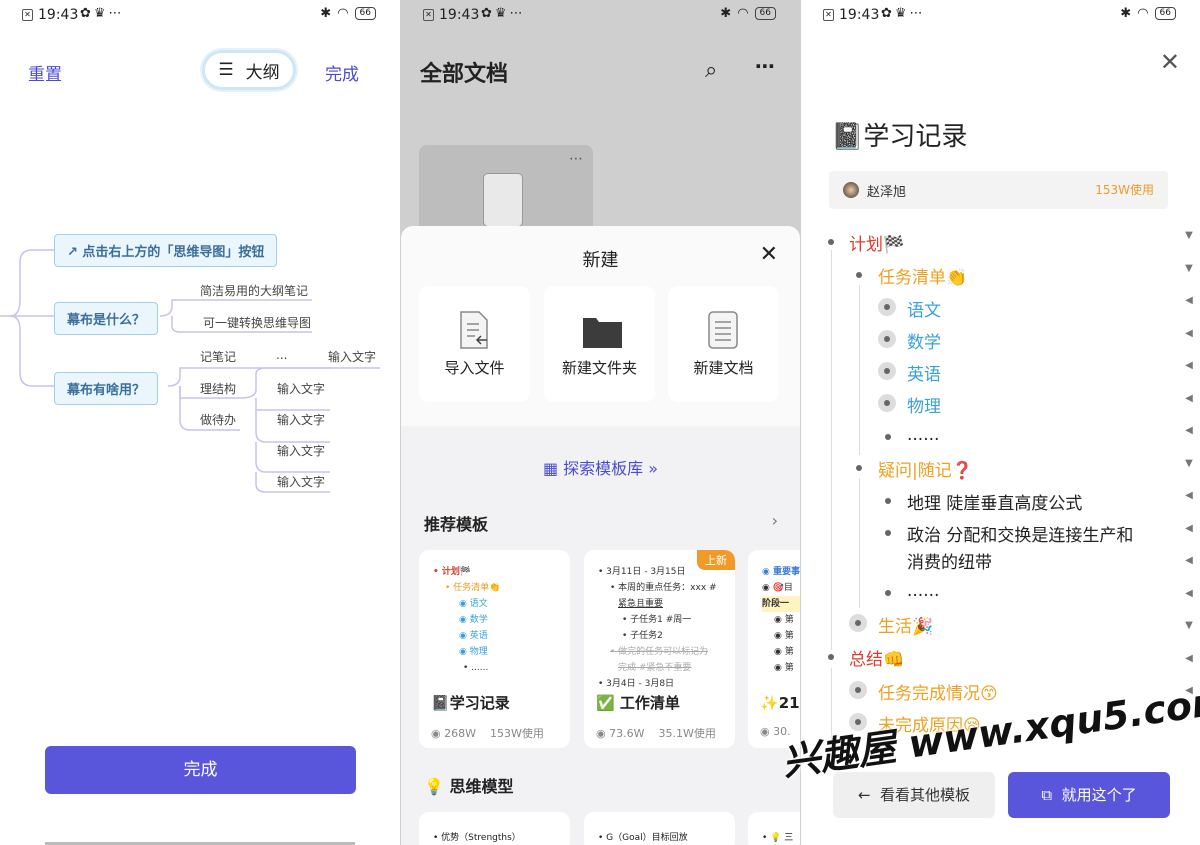  Describe the element at coordinates (200, 770) in the screenshot. I see `finish-button: 完成` at that location.